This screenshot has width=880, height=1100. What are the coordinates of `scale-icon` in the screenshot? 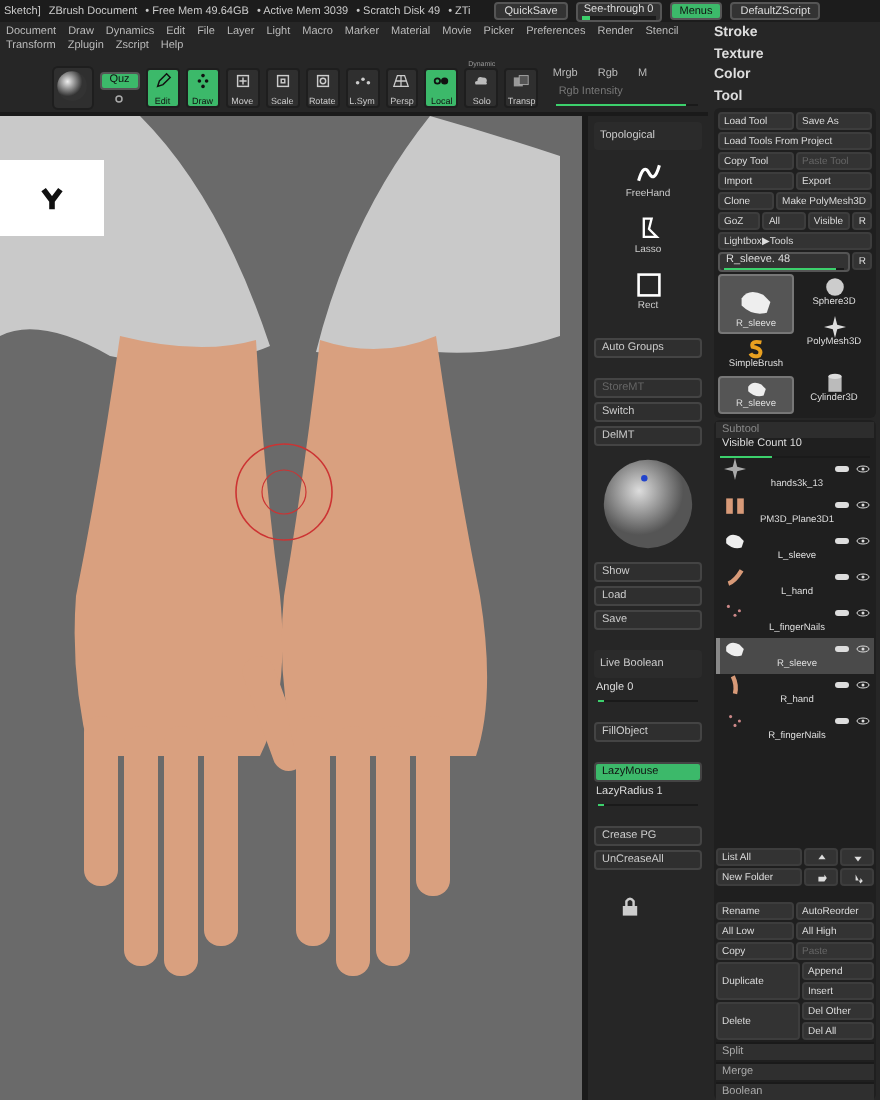 It's located at (282, 80).